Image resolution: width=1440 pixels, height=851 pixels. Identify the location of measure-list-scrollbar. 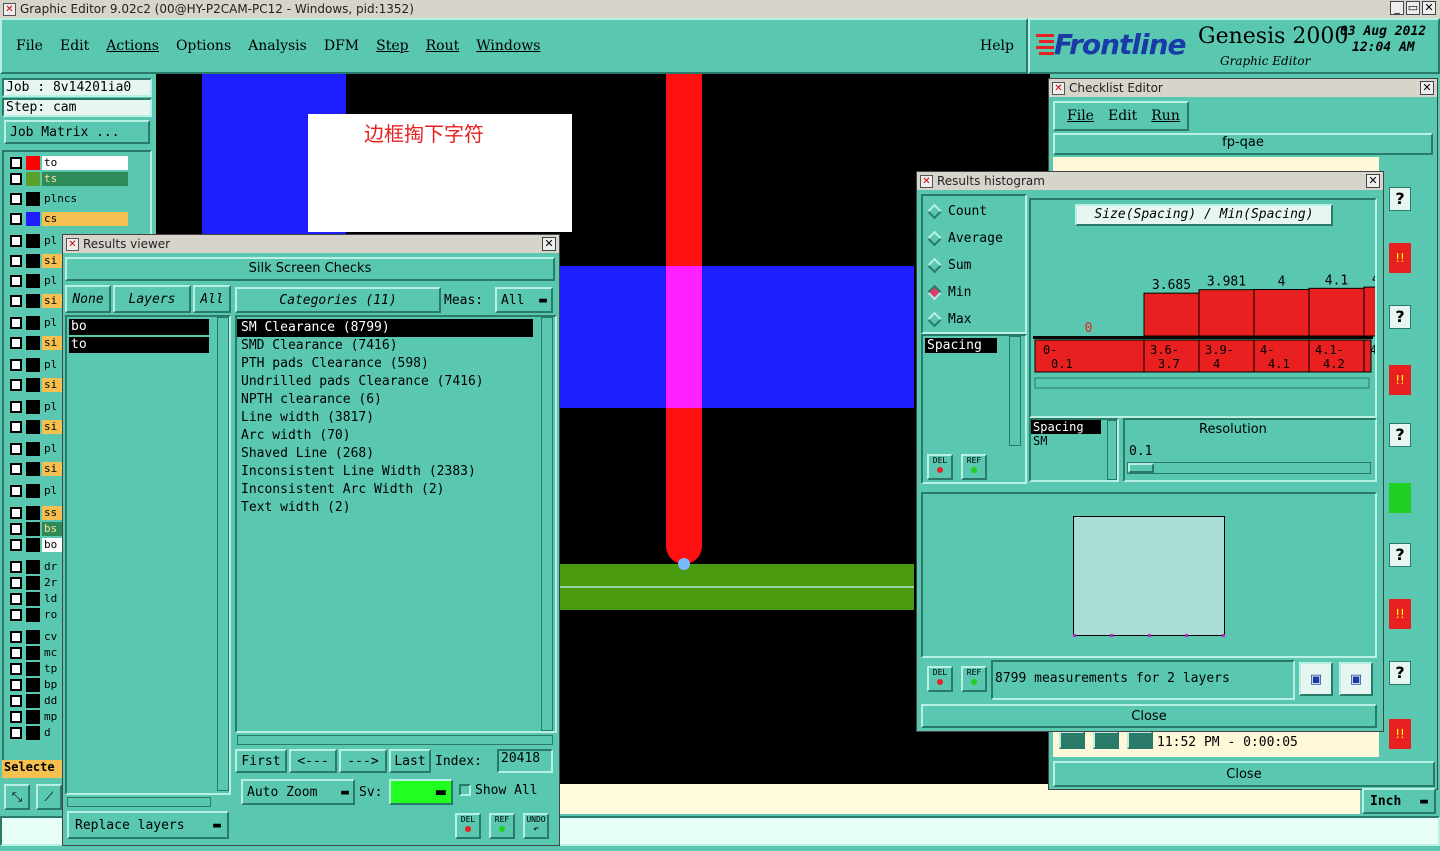
(1015, 391).